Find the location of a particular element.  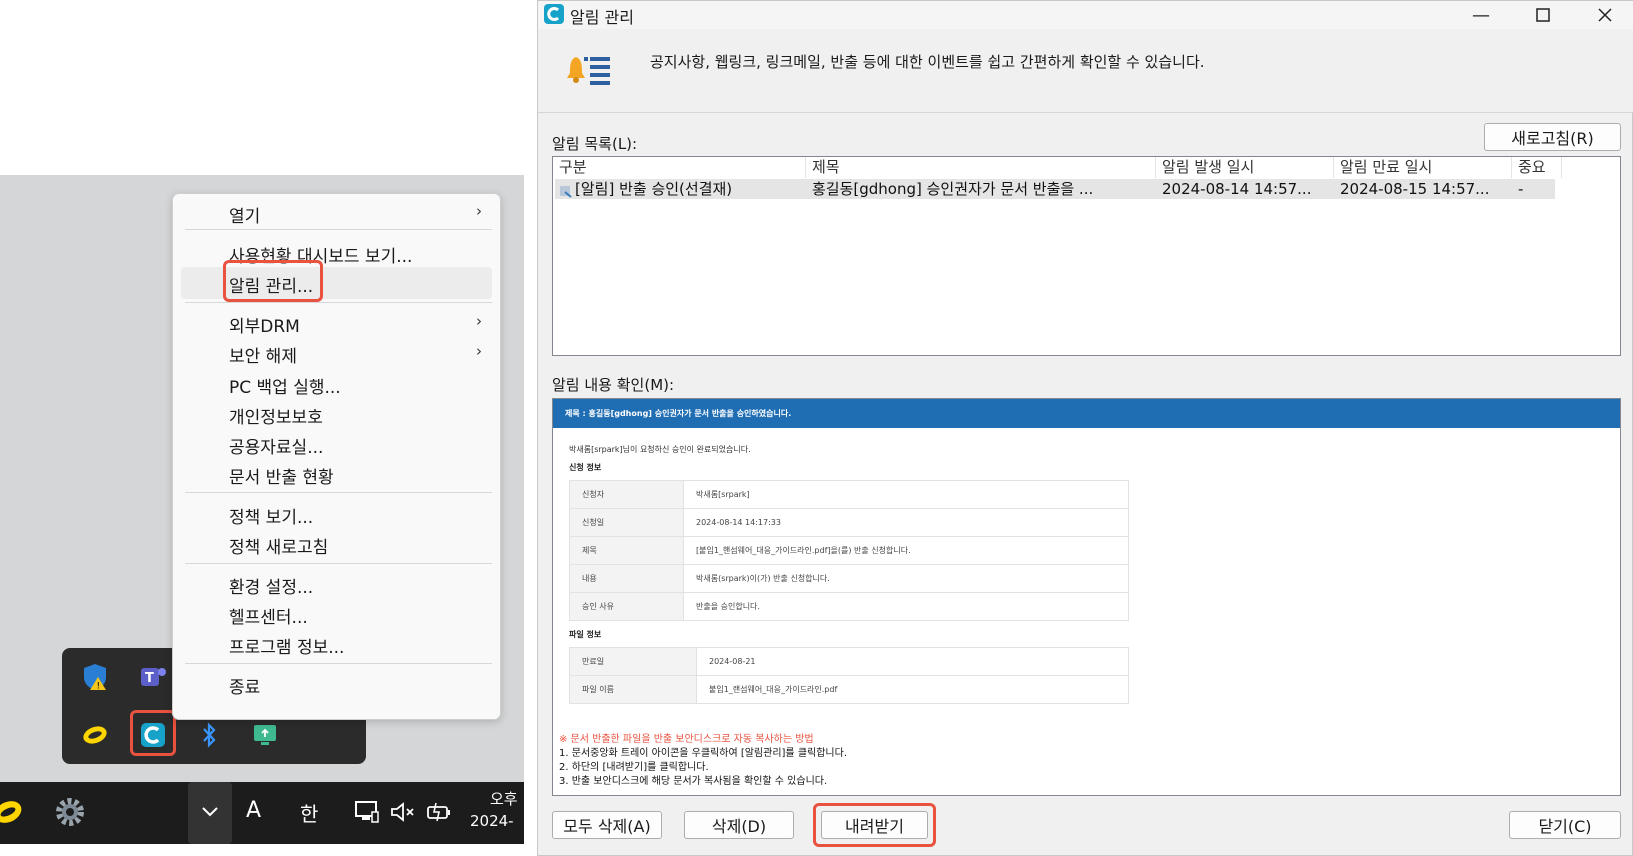

table-row: 만료일 2024-08-21 is located at coordinates (849, 661).